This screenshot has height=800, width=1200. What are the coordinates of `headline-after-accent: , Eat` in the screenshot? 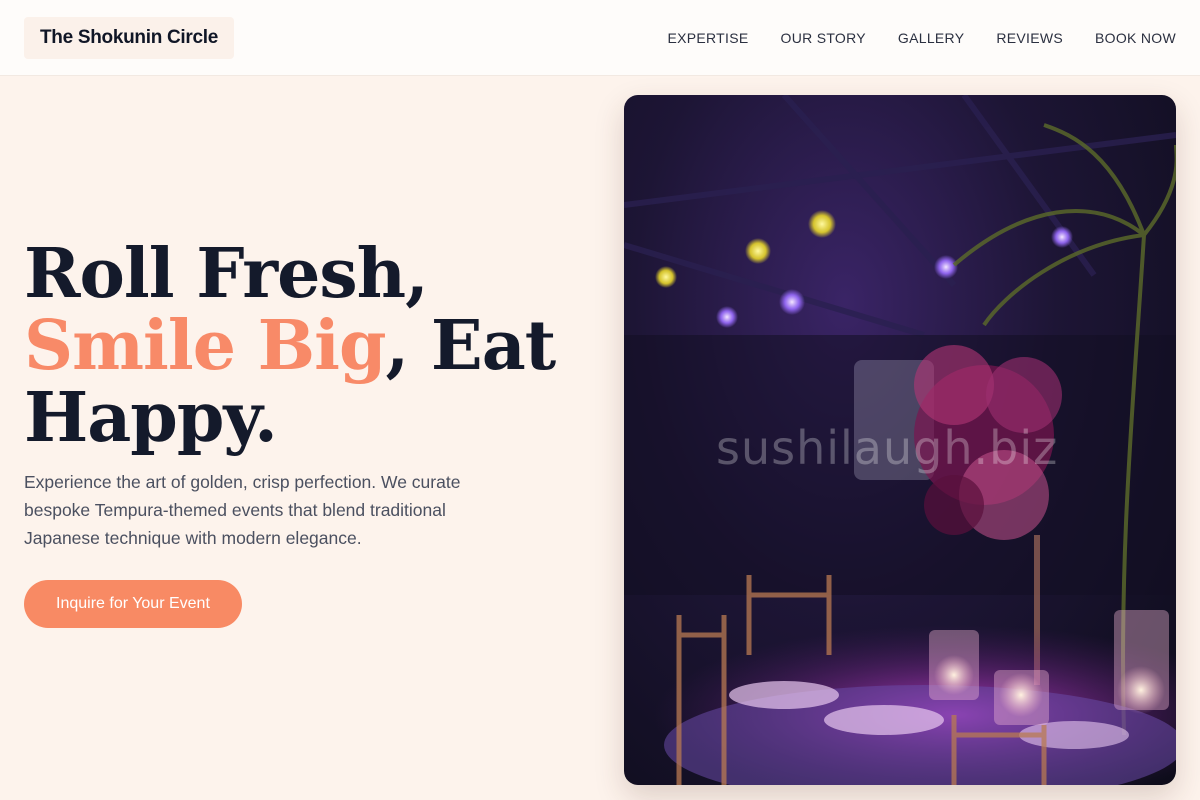 It's located at (471, 346).